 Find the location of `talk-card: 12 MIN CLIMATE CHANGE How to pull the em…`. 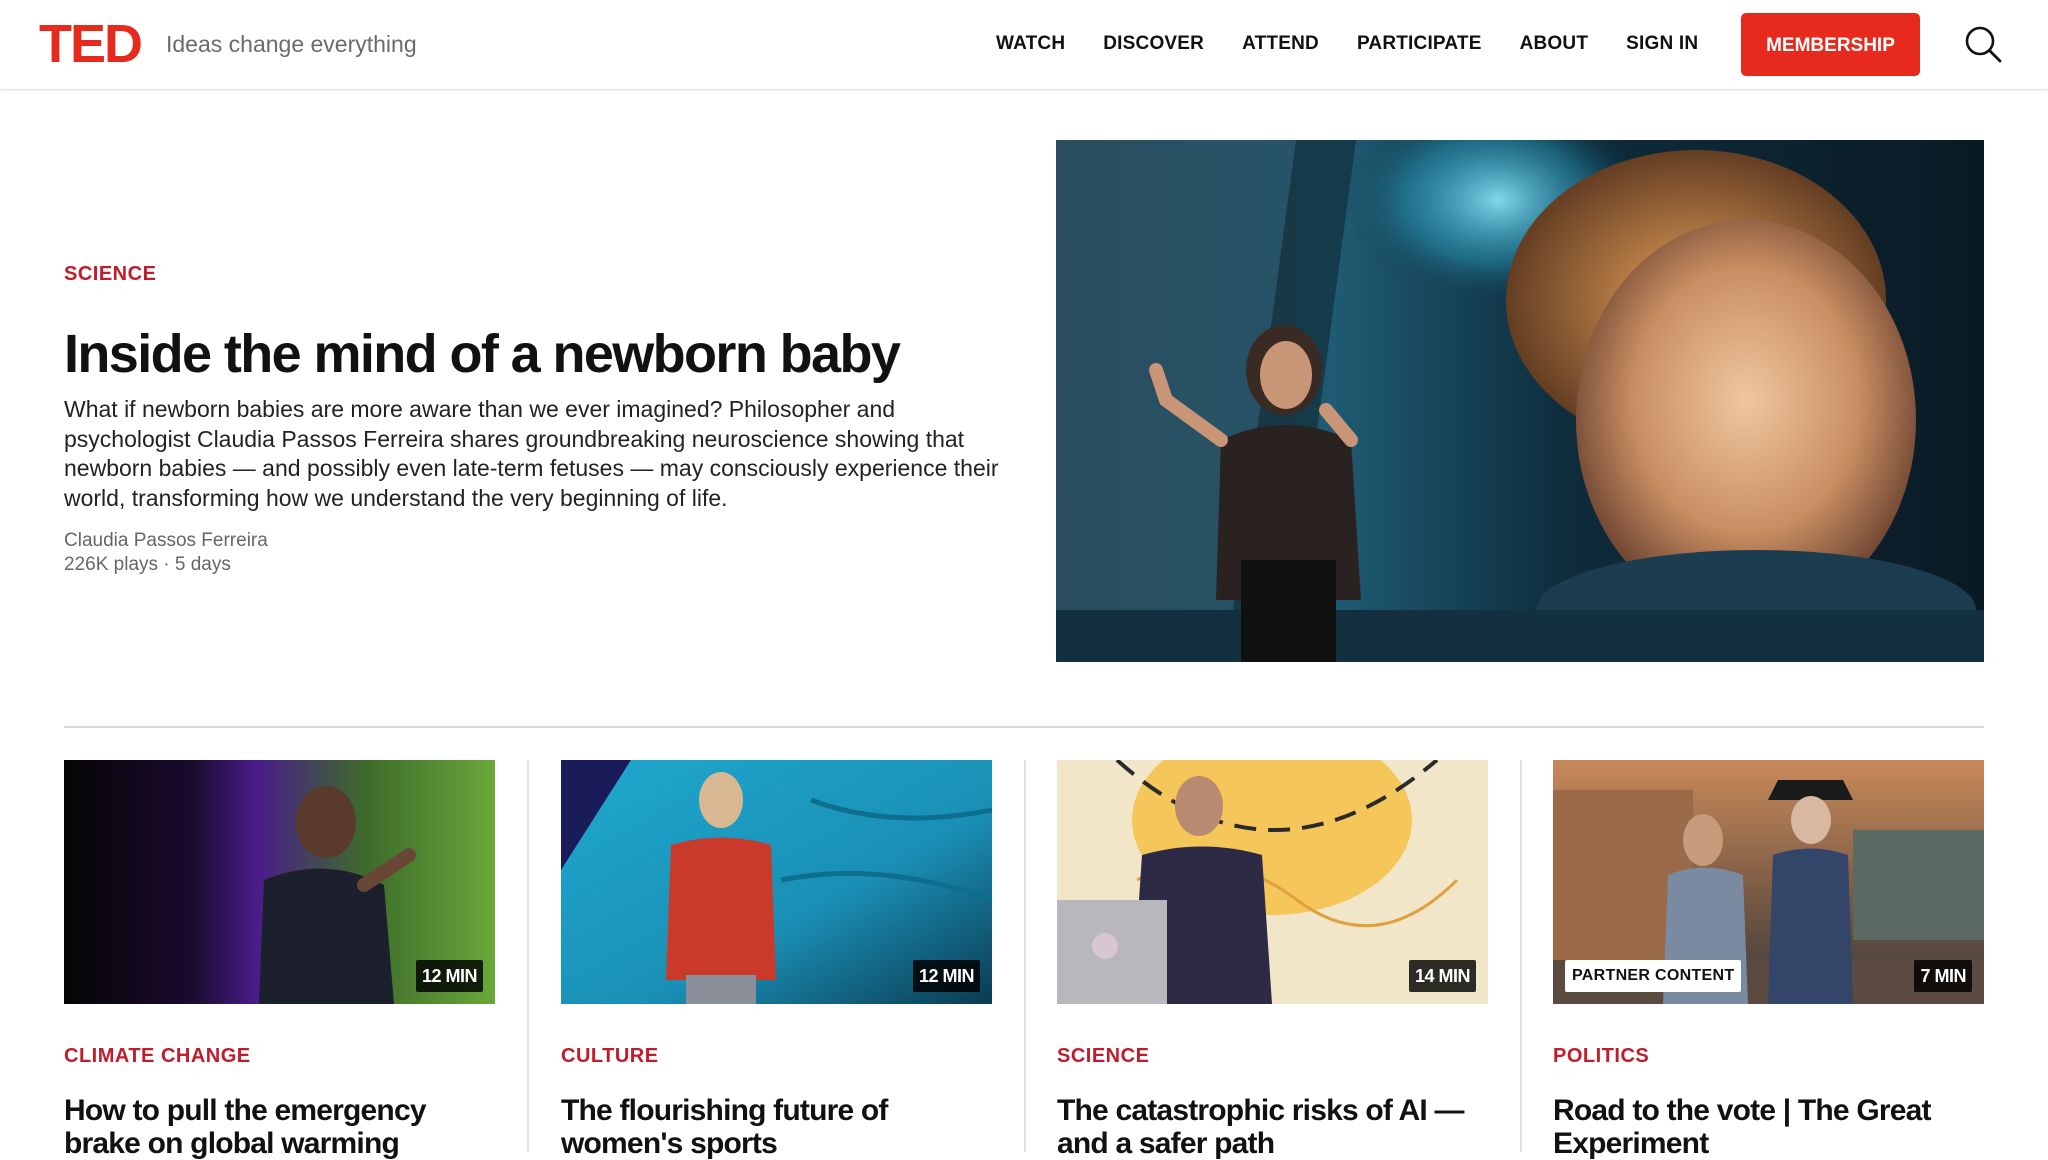

talk-card: 12 MIN CLIMATE CHANGE How to pull the em… is located at coordinates (279, 960).